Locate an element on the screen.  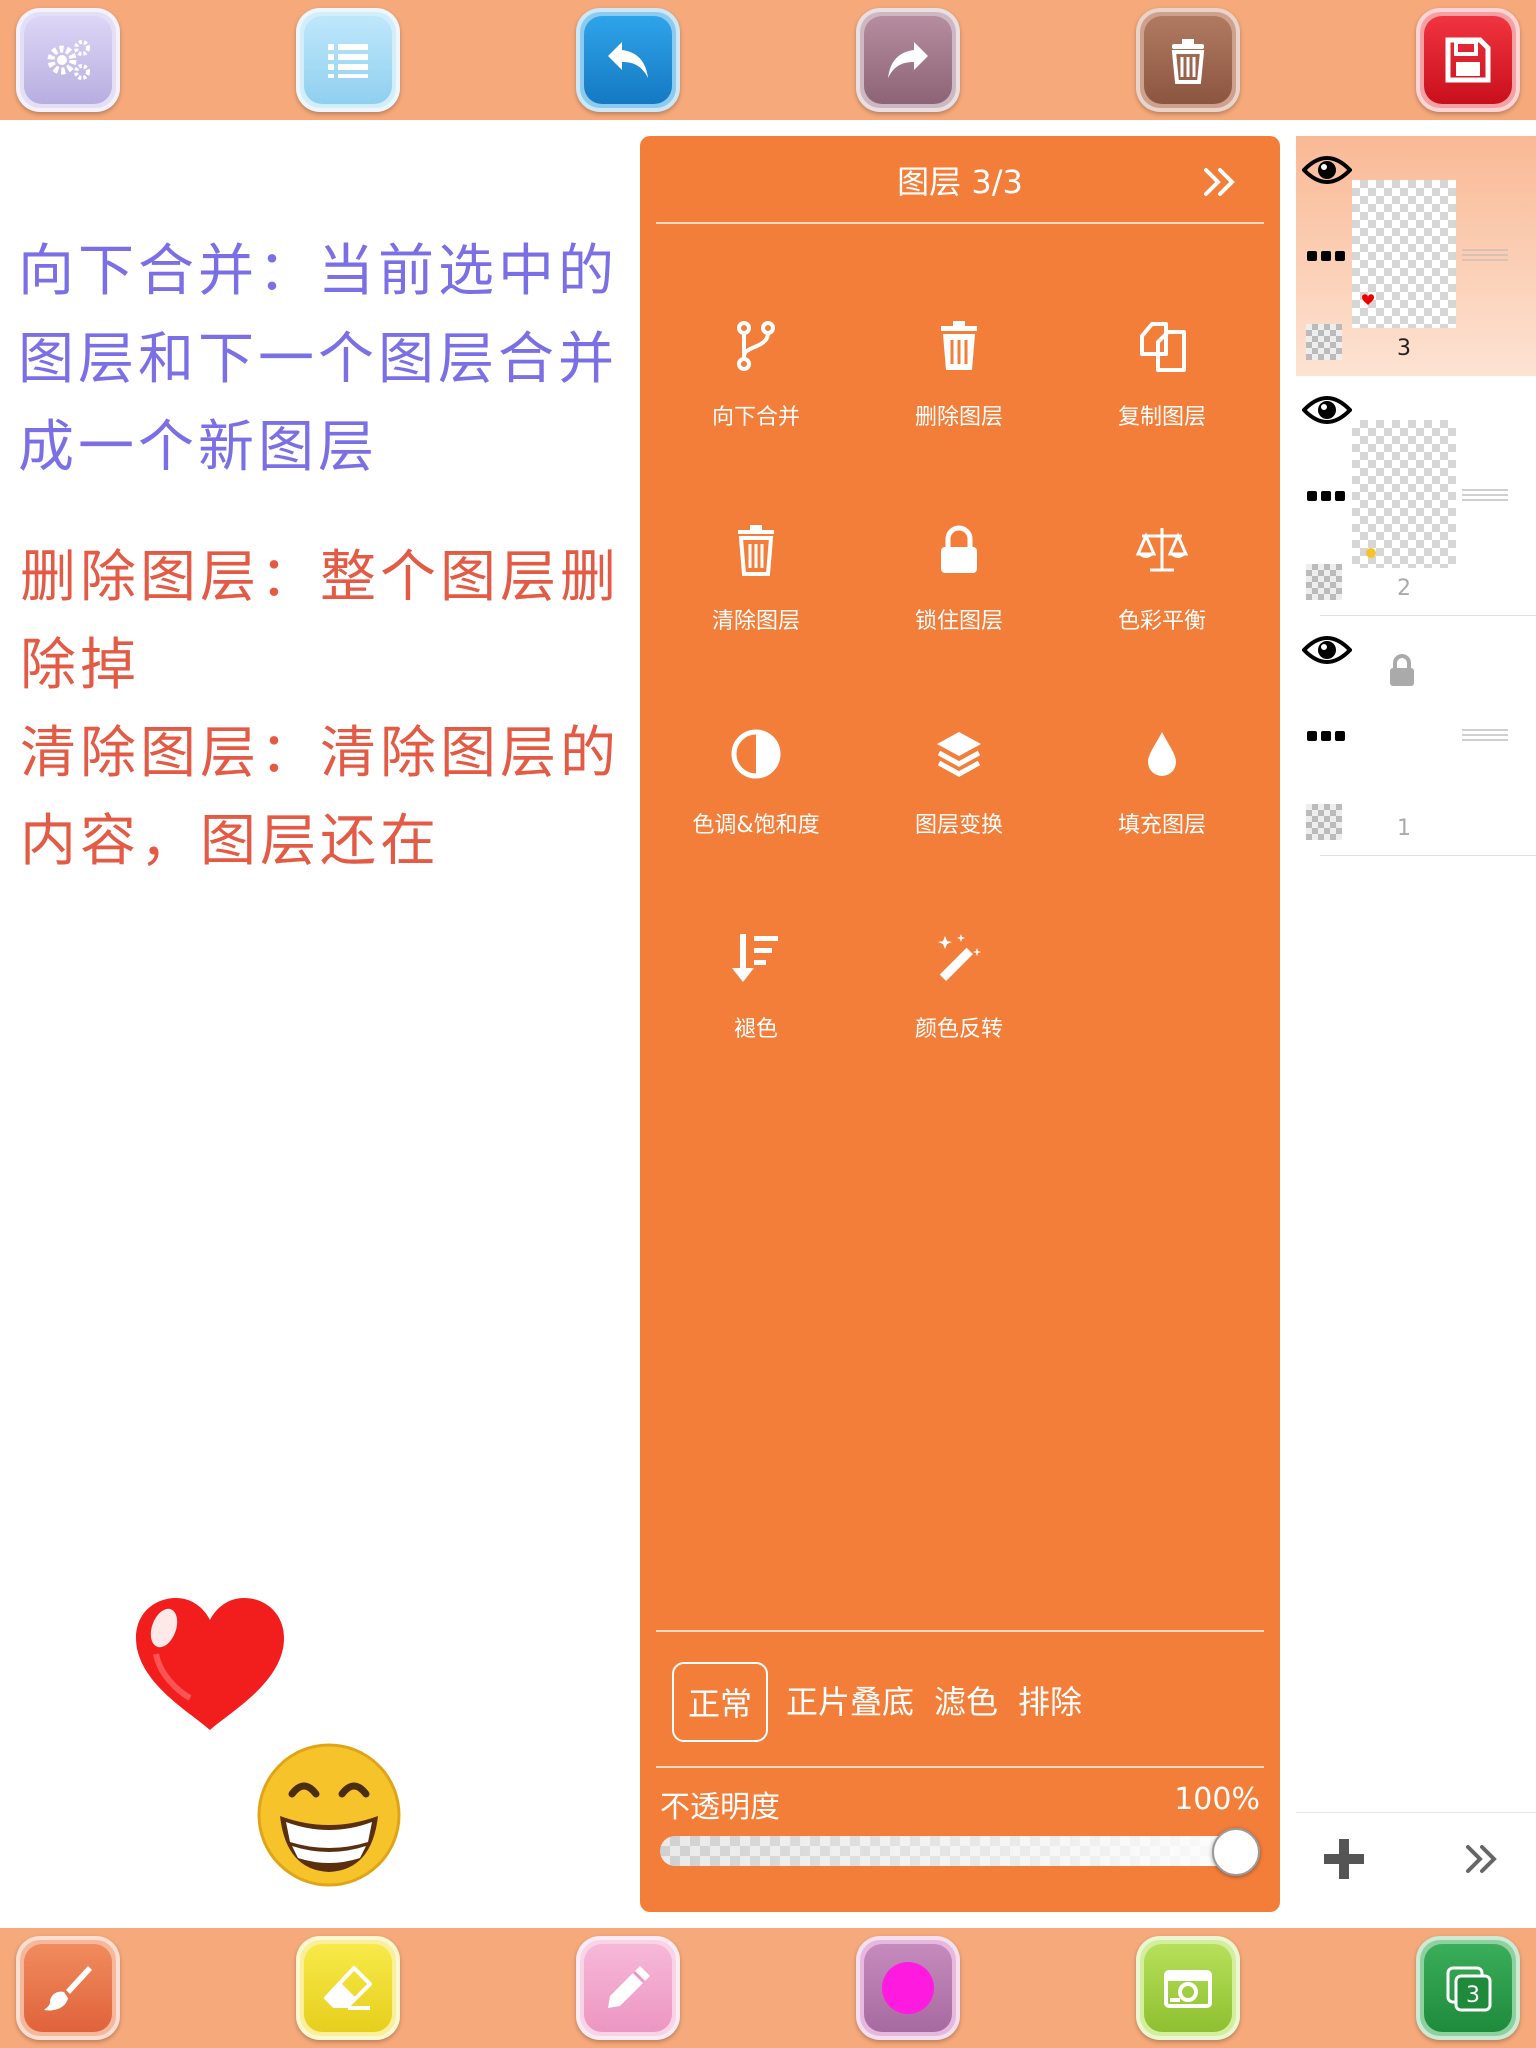
half-circle-icon is located at coordinates (756, 754).